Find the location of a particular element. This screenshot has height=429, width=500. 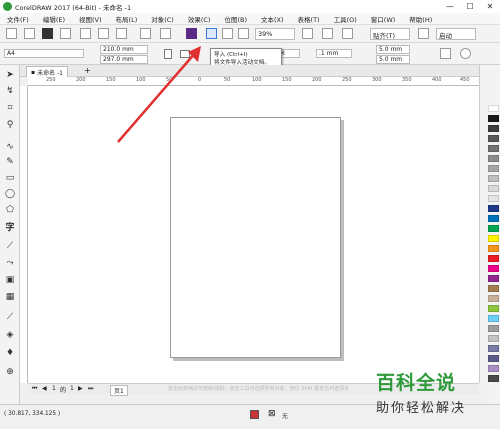

fill-none-label: 无 is located at coordinates (285, 417).